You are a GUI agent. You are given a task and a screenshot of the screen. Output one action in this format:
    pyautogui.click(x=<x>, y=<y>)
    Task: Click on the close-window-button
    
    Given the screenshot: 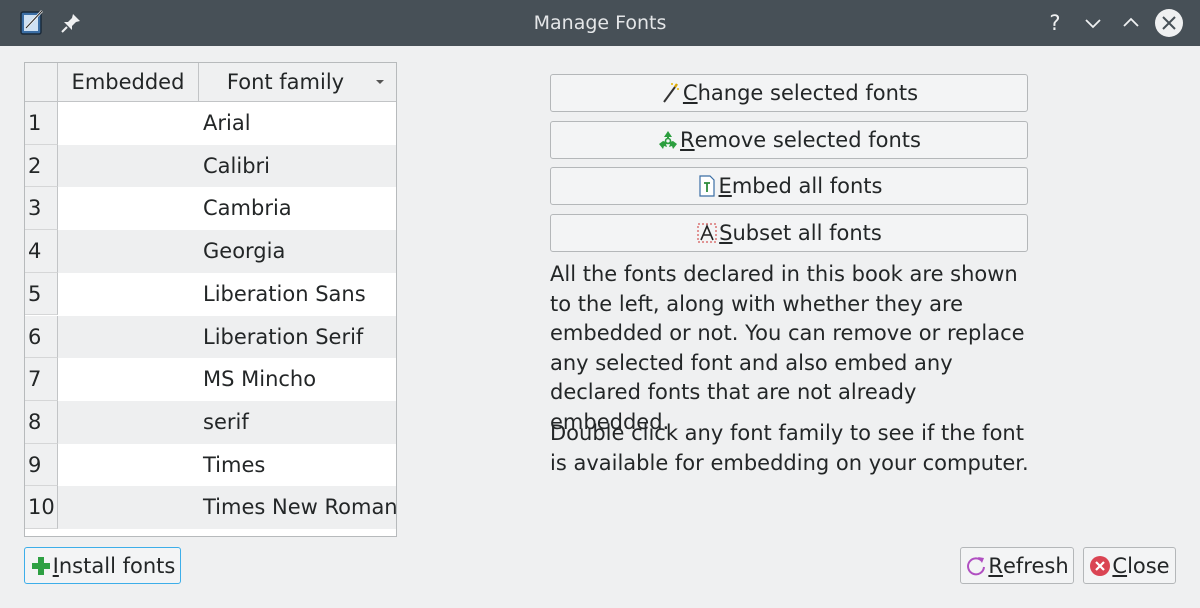 What is the action you would take?
    pyautogui.click(x=1169, y=23)
    